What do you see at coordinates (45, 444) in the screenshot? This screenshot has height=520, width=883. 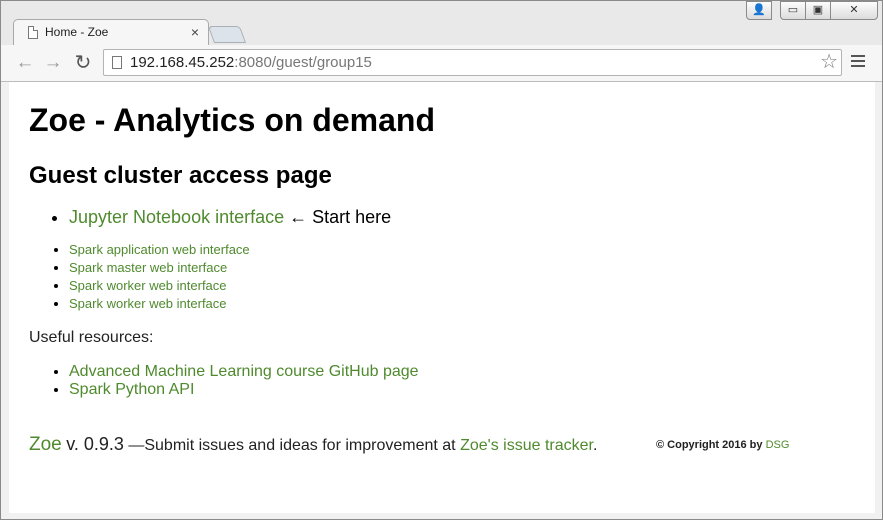 I see `zoe-home-link: Zoe` at bounding box center [45, 444].